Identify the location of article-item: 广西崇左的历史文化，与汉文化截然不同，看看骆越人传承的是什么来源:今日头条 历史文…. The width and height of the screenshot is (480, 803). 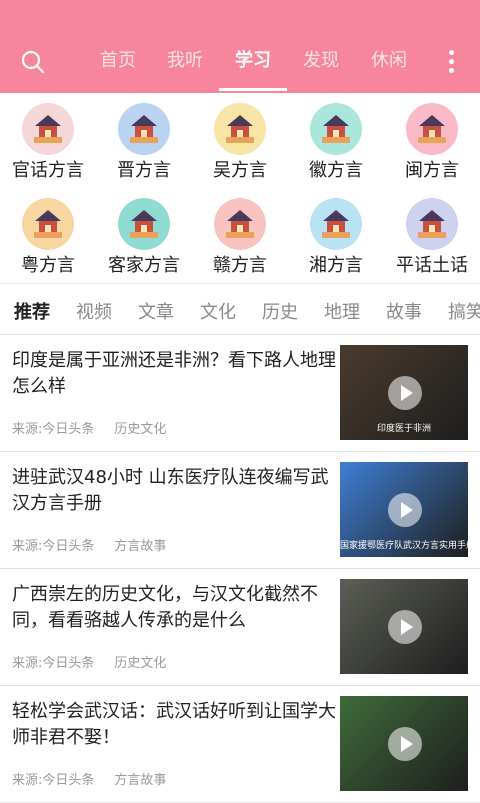
(240, 627).